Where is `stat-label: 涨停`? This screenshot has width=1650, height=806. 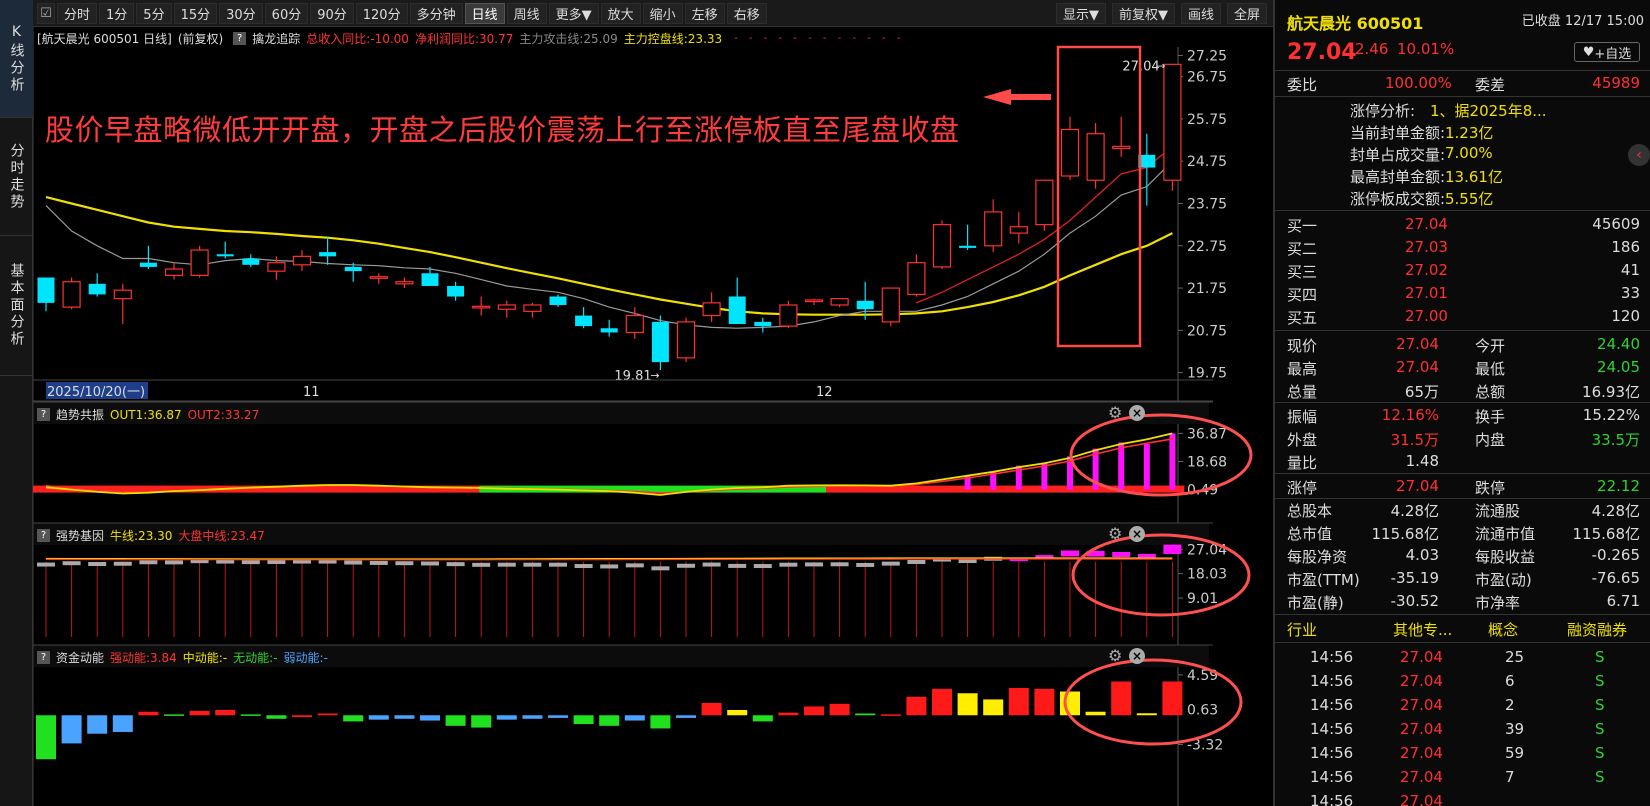
stat-label: 涨停 is located at coordinates (1302, 488).